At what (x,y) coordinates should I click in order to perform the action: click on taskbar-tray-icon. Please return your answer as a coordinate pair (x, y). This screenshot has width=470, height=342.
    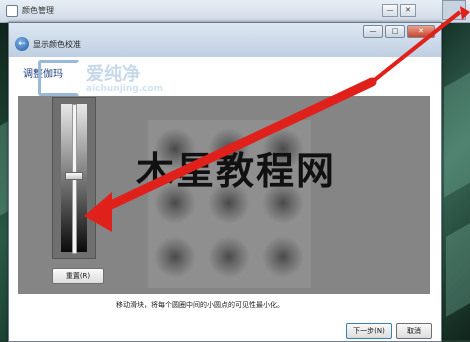
    Looking at the image, I should click on (454, 10).